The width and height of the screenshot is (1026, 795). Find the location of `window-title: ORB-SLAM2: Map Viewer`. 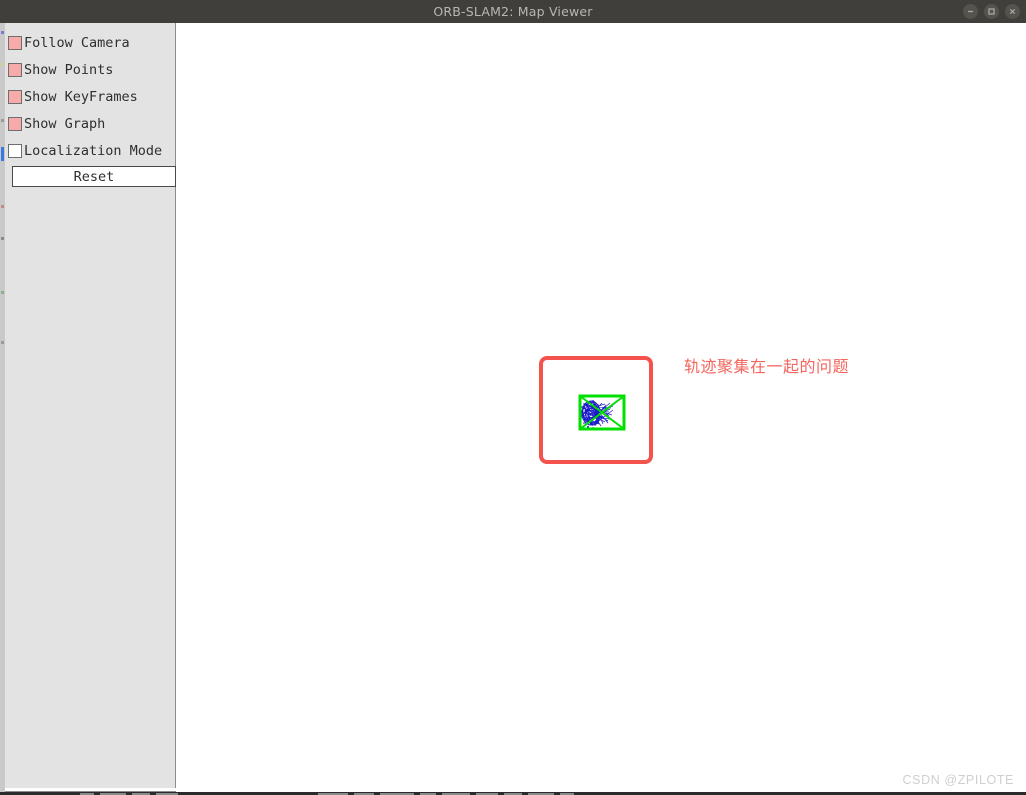

window-title: ORB-SLAM2: Map Viewer is located at coordinates (513, 11).